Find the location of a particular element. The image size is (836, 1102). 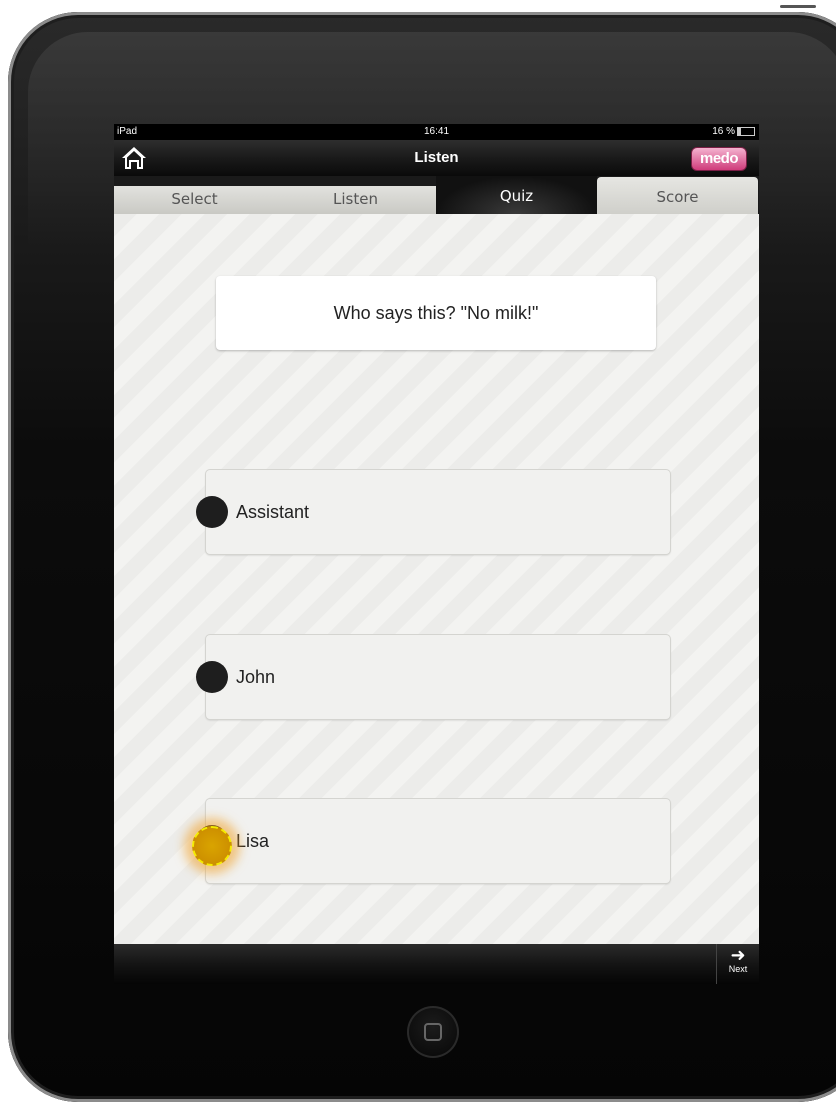

status-bar: iPad 16:41 16 % is located at coordinates (436, 132).